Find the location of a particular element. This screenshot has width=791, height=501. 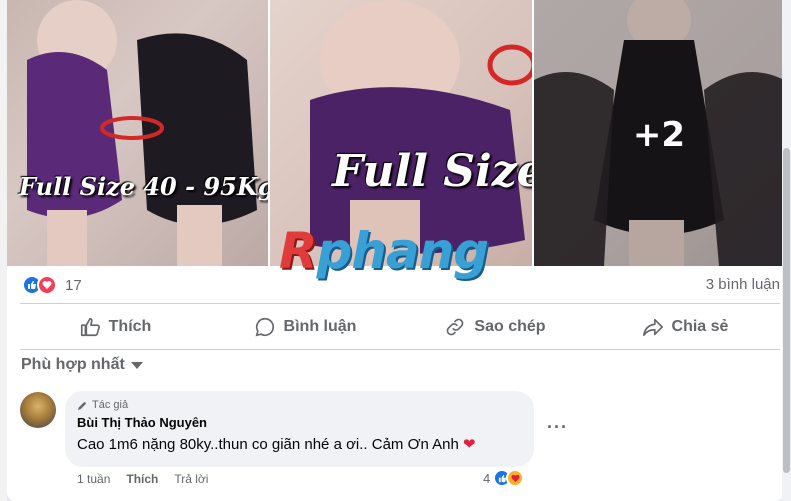

comment-time: 1 tuần is located at coordinates (93, 479).